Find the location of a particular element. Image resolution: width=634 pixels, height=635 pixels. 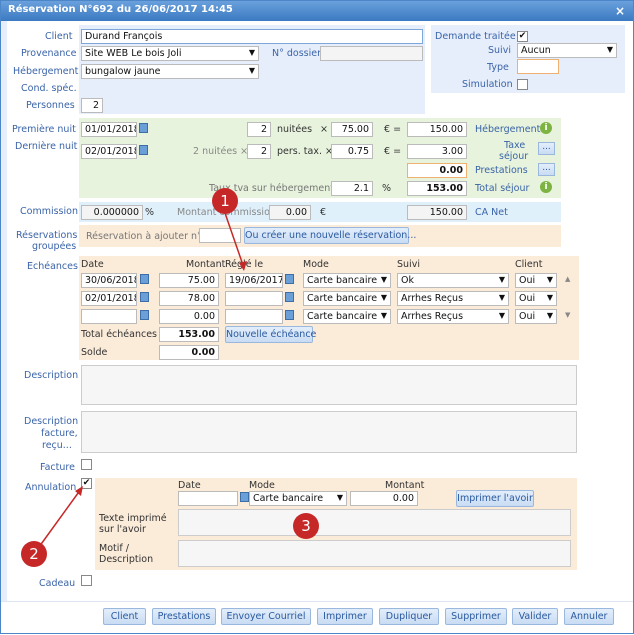

arrow-1-head is located at coordinates (243, 266).